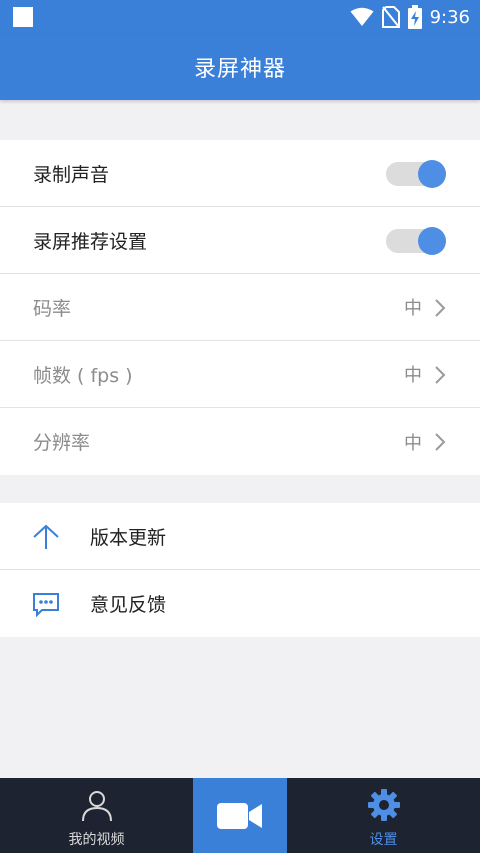  What do you see at coordinates (414, 17) in the screenshot?
I see `battery-charging-icon` at bounding box center [414, 17].